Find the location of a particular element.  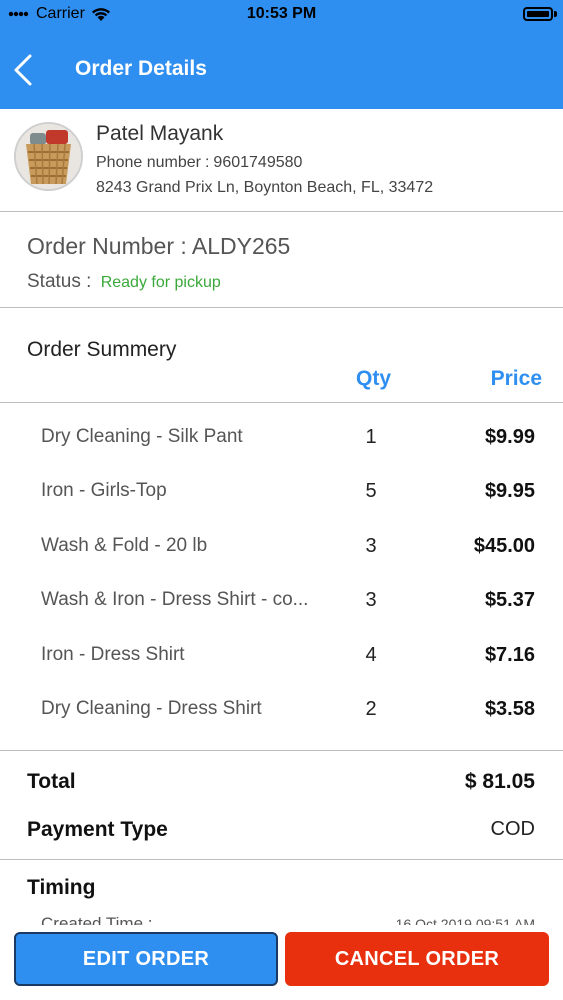

action-bar: EDIT ORDER CANCEL ORDER is located at coordinates (281, 962).